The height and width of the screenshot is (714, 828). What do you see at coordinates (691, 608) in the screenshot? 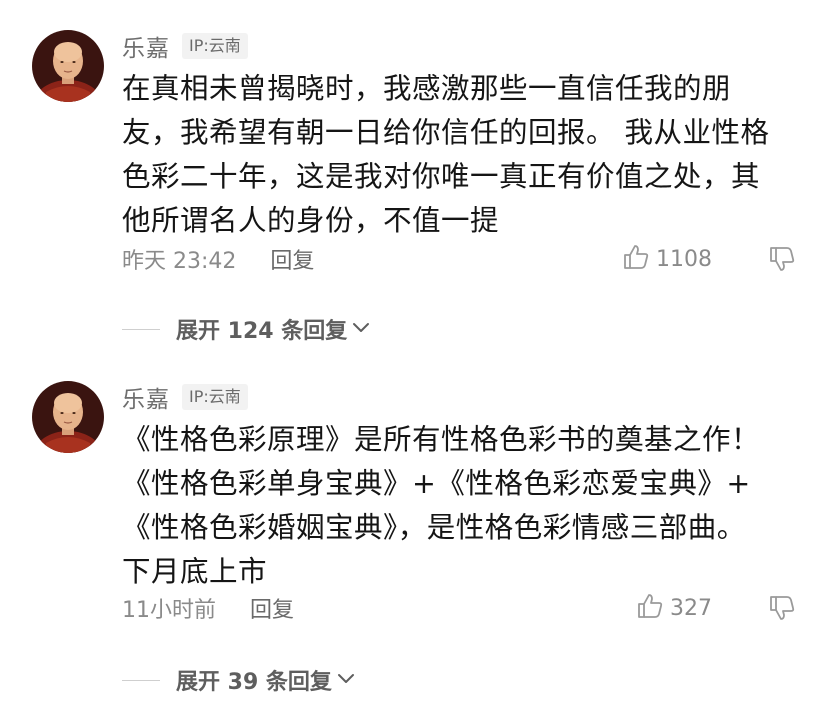
I see `like-count: 327` at bounding box center [691, 608].